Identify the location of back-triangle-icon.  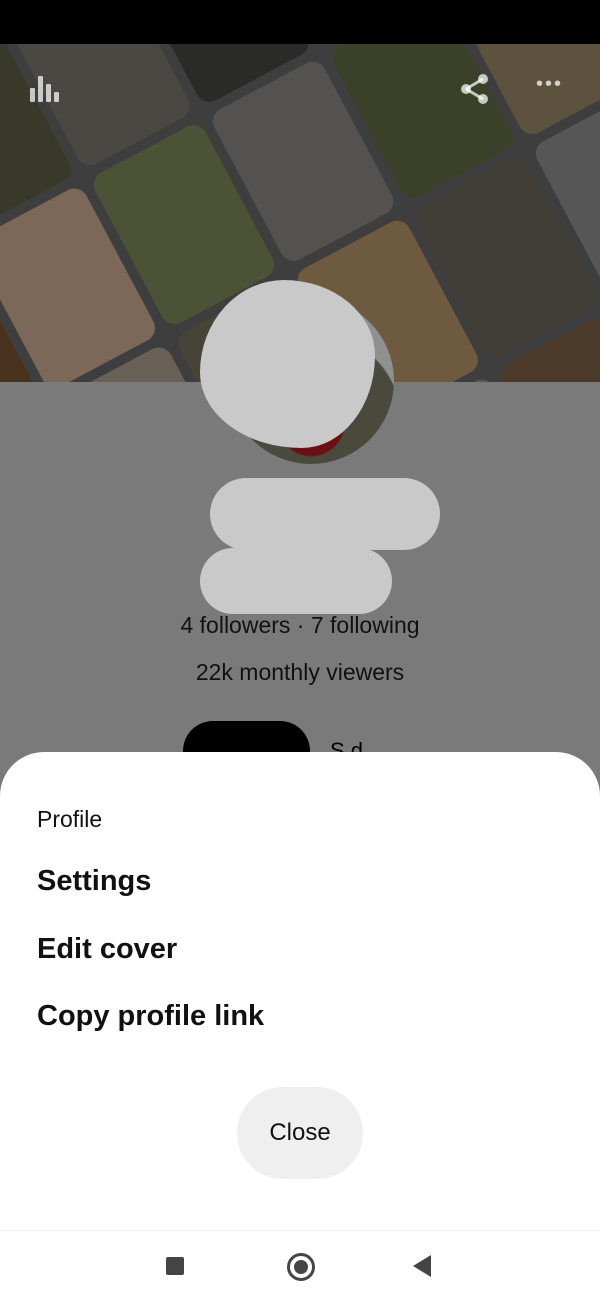
(422, 1266).